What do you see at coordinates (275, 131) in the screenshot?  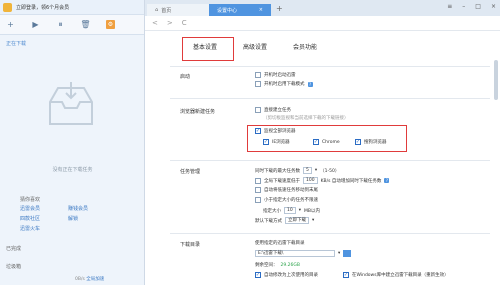 I see `option-monitor-browsers: ✓ 监视全部浏览器` at bounding box center [275, 131].